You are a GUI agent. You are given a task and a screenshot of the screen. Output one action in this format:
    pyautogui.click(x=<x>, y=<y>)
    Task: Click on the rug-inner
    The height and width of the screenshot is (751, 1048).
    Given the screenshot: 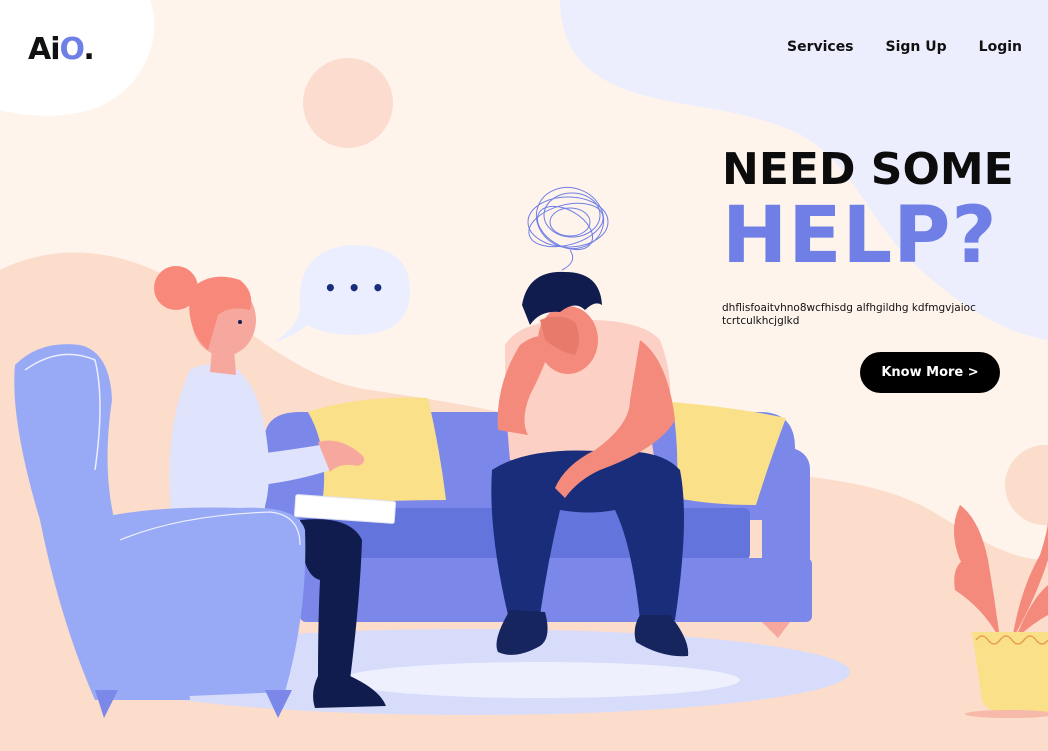 What is the action you would take?
    pyautogui.click(x=540, y=680)
    